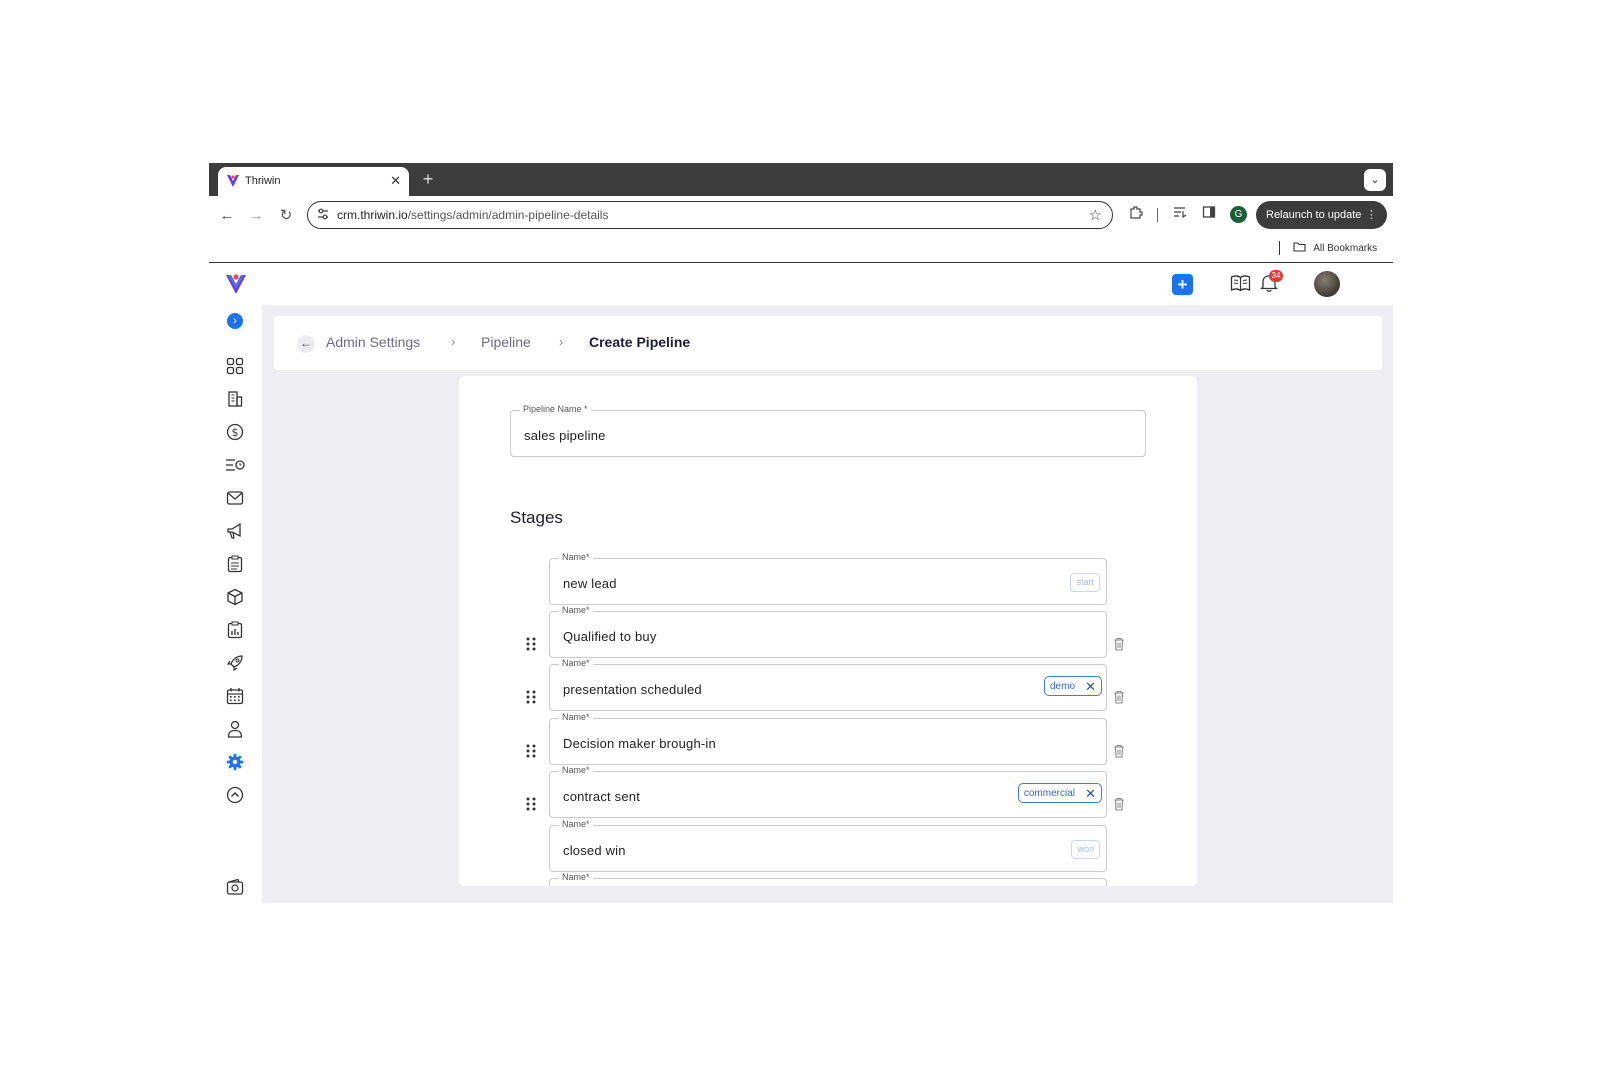 This screenshot has width=1600, height=1066. I want to click on browser-profile-avatar: G, so click(1238, 214).